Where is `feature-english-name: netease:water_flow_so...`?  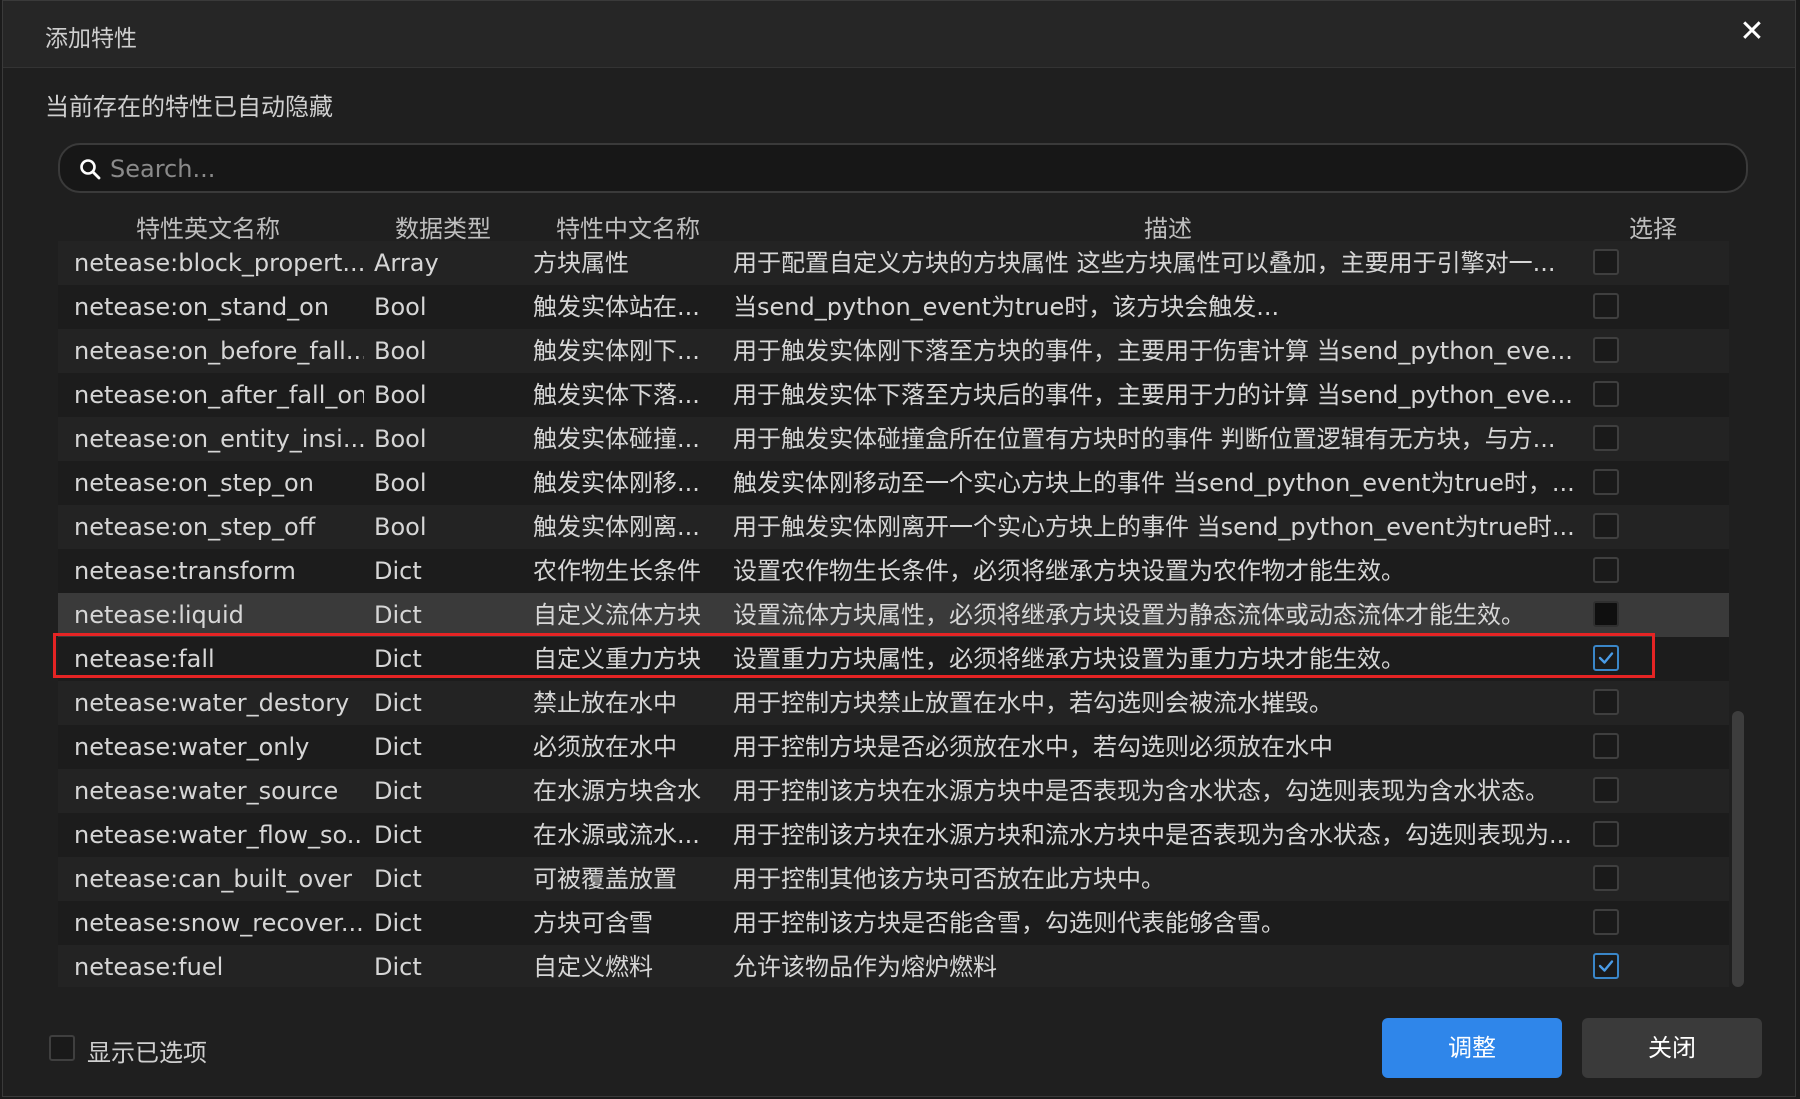
feature-english-name: netease:water_flow_so... is located at coordinates (219, 835).